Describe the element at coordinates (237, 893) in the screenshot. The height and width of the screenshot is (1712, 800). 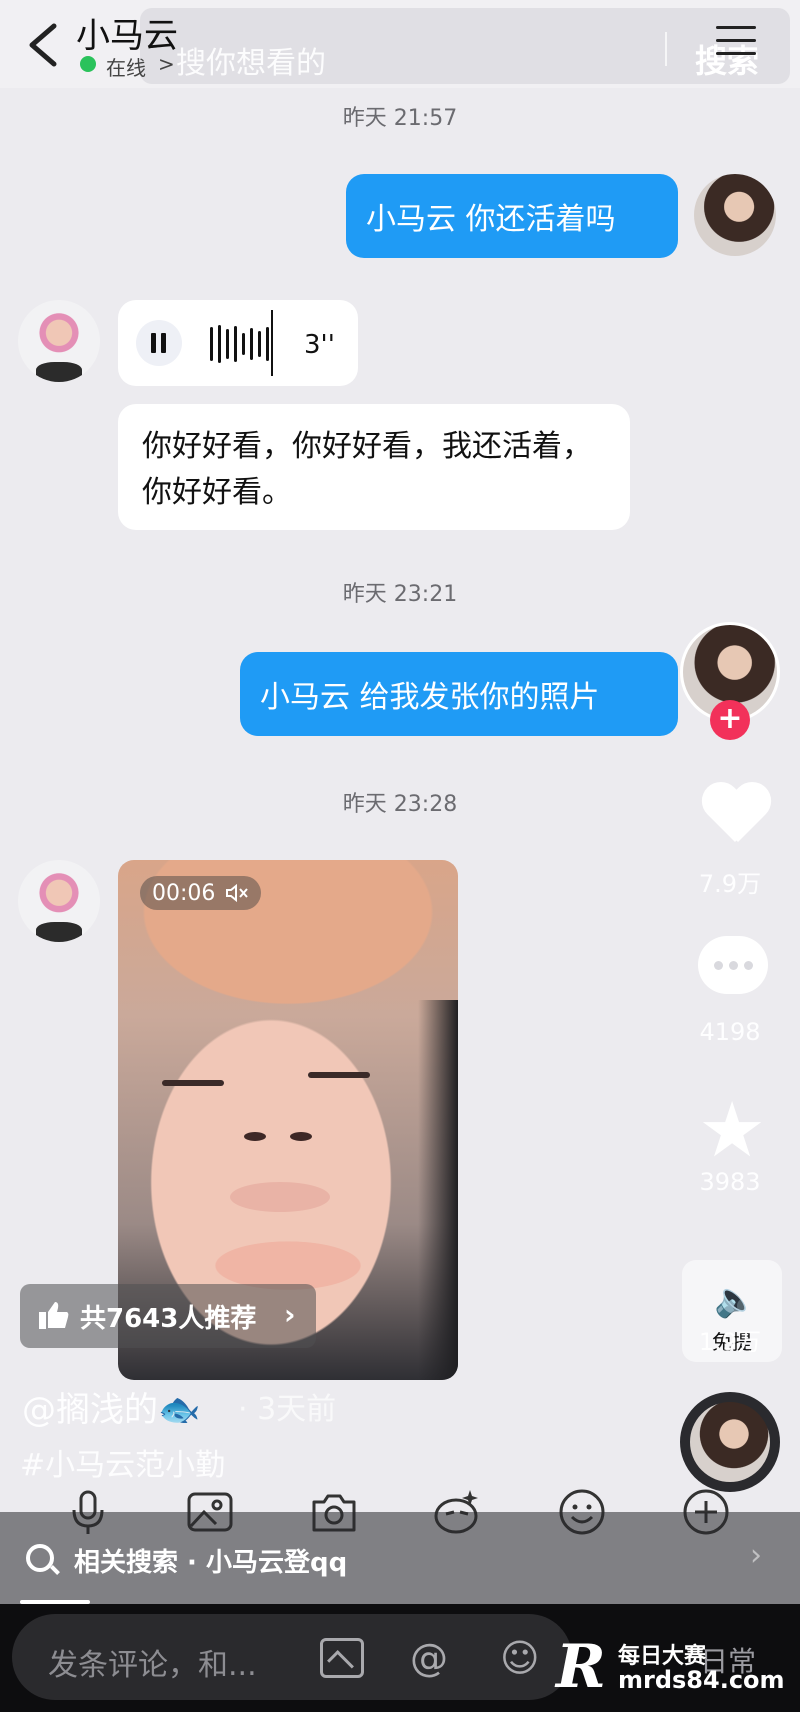
I see `muted-speaker-icon` at that location.